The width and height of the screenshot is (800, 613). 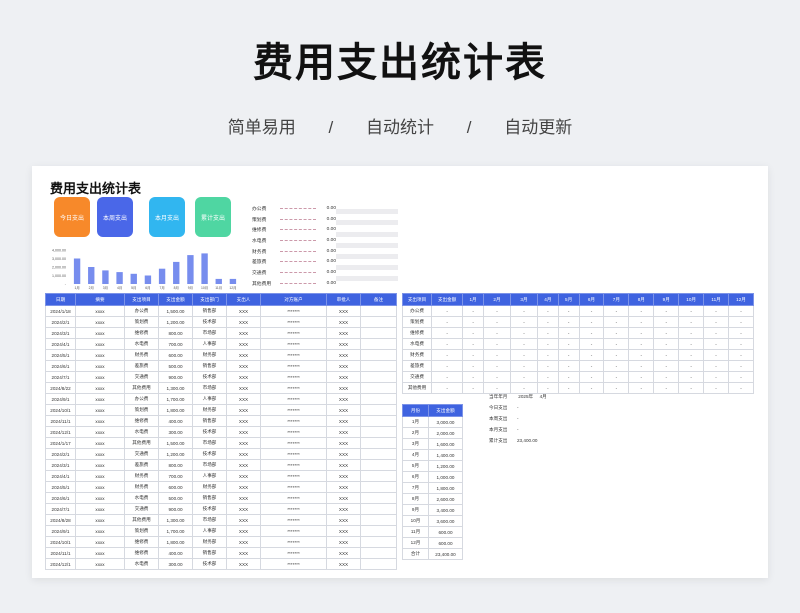 I want to click on column-header: 支出金额, so click(x=445, y=410).